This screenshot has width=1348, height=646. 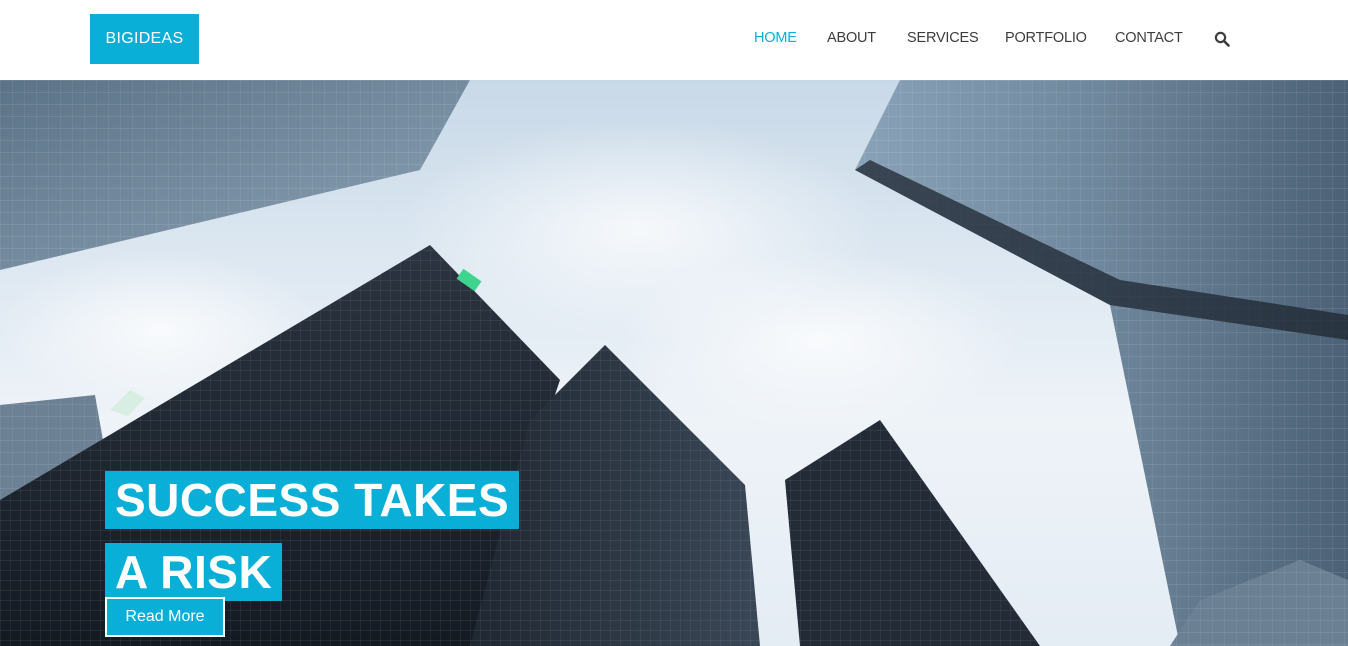 I want to click on hero-headline-line-1: SUCCESS TAKES, so click(x=312, y=499).